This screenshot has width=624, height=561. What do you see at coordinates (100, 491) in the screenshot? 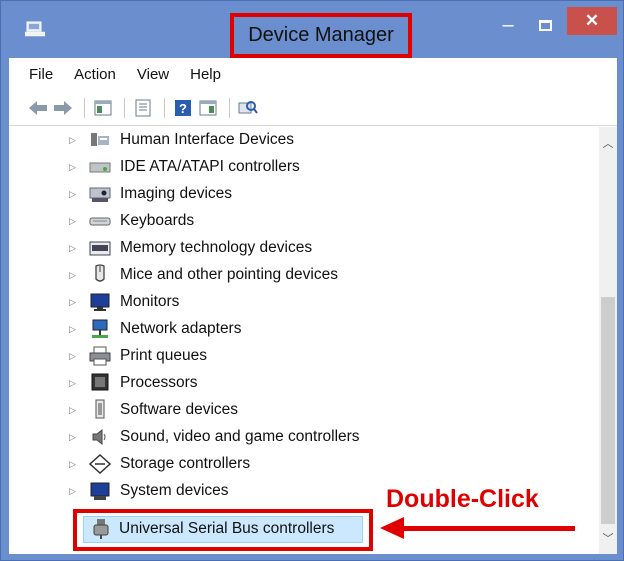
I see `system-device-icon` at bounding box center [100, 491].